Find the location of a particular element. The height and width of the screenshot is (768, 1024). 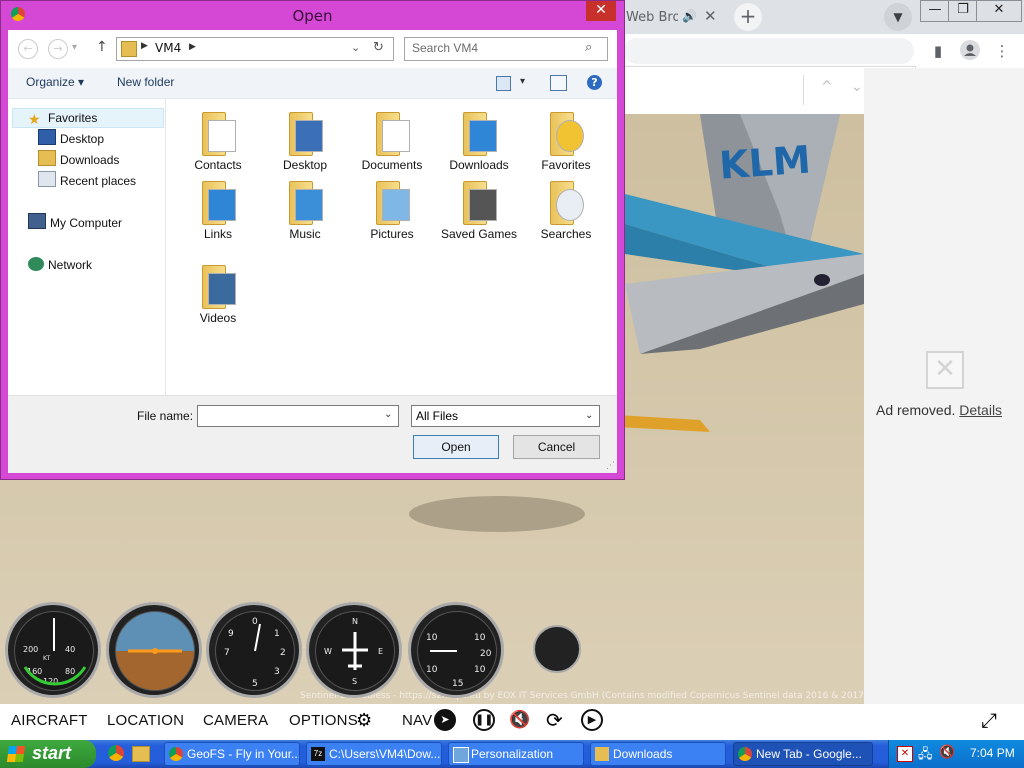

back-button: ← is located at coordinates (28, 49).